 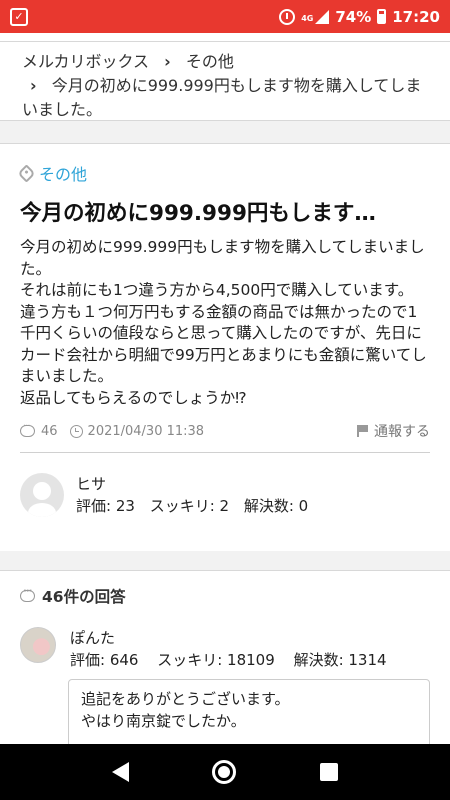 What do you see at coordinates (19, 16) in the screenshot?
I see `checkbox-app-icon: ✓` at bounding box center [19, 16].